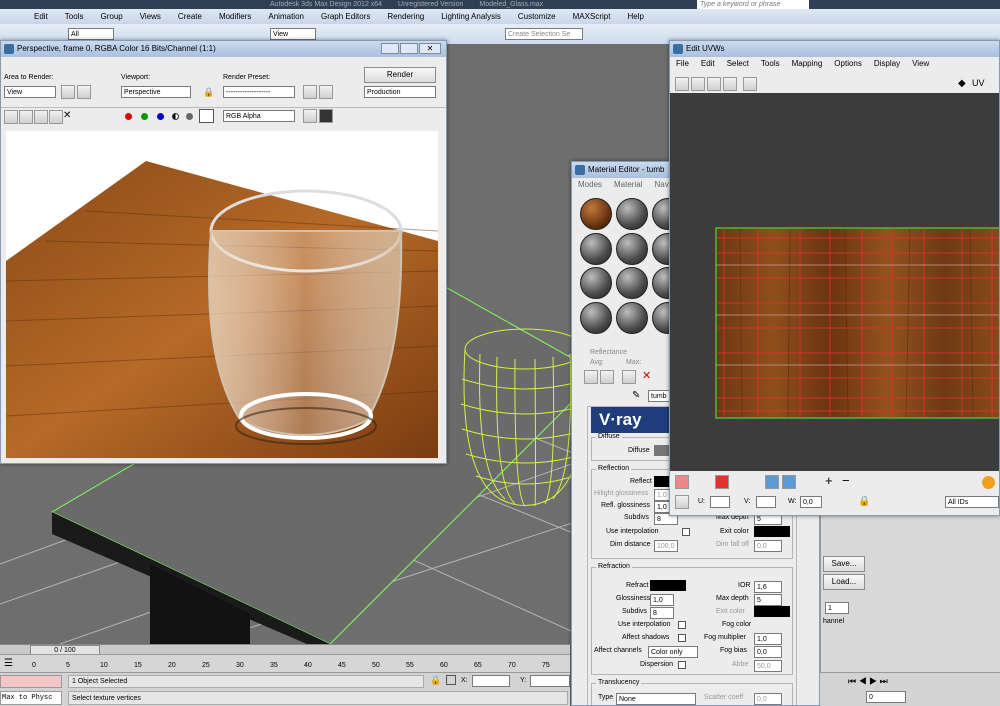 The image size is (1000, 706). Describe the element at coordinates (714, 84) in the screenshot. I see `scale-icon` at that location.